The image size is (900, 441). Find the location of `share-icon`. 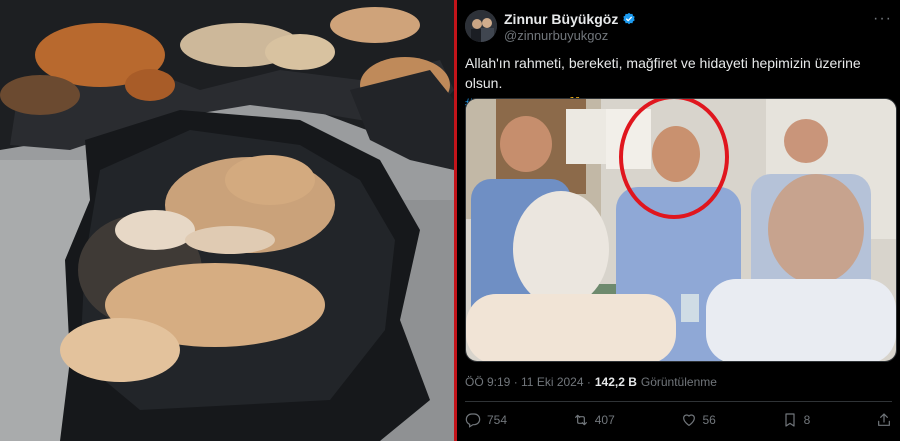

share-icon is located at coordinates (884, 419).